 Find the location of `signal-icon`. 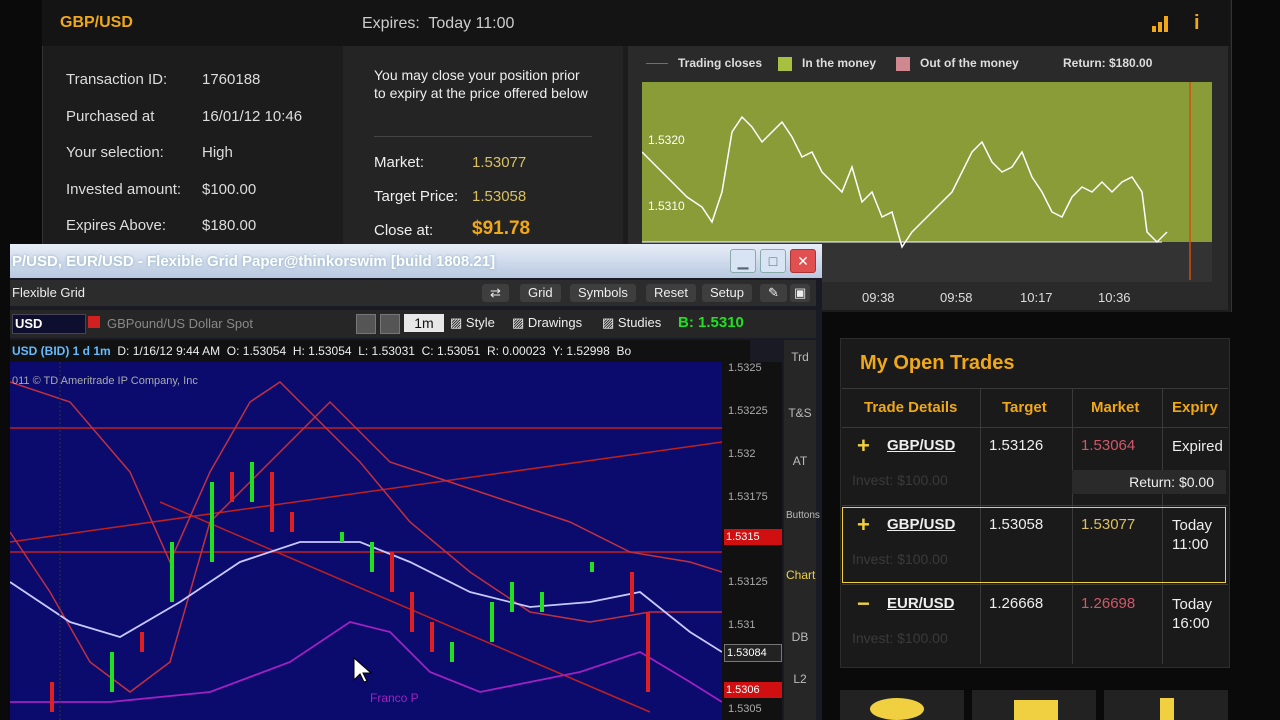

signal-icon is located at coordinates (1161, 23).